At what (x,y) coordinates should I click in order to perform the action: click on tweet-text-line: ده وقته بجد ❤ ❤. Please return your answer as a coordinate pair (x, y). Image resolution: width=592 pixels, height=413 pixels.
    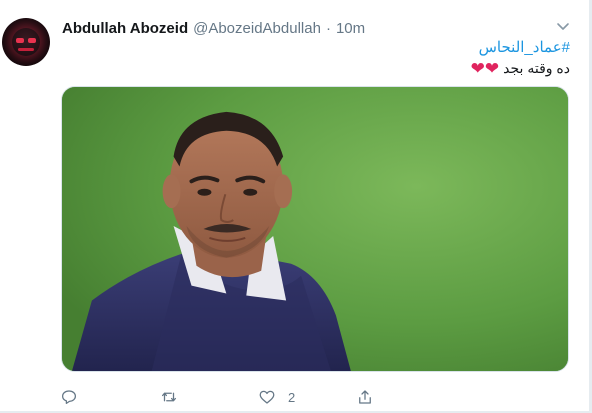
    Looking at the image, I should click on (520, 68).